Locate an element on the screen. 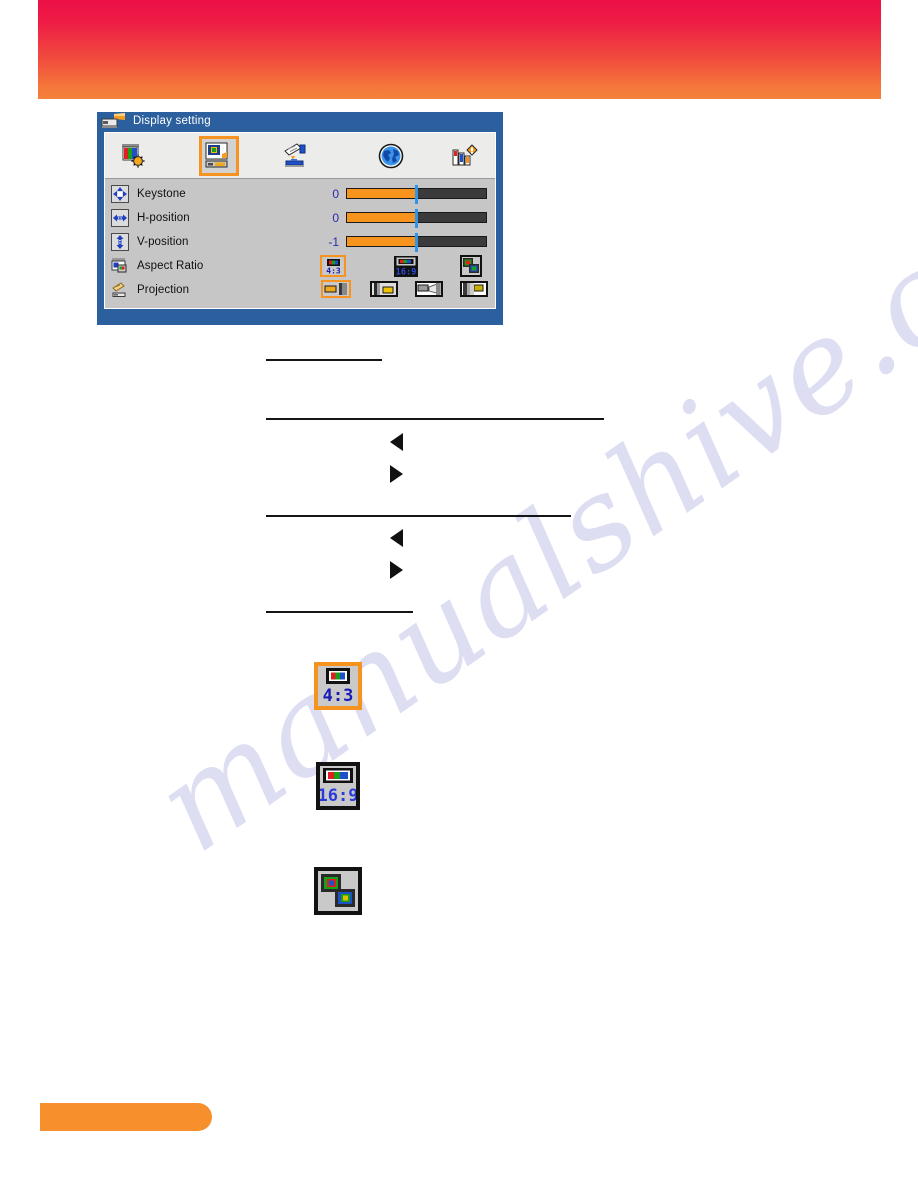  osd-title: Display setting is located at coordinates (172, 120).